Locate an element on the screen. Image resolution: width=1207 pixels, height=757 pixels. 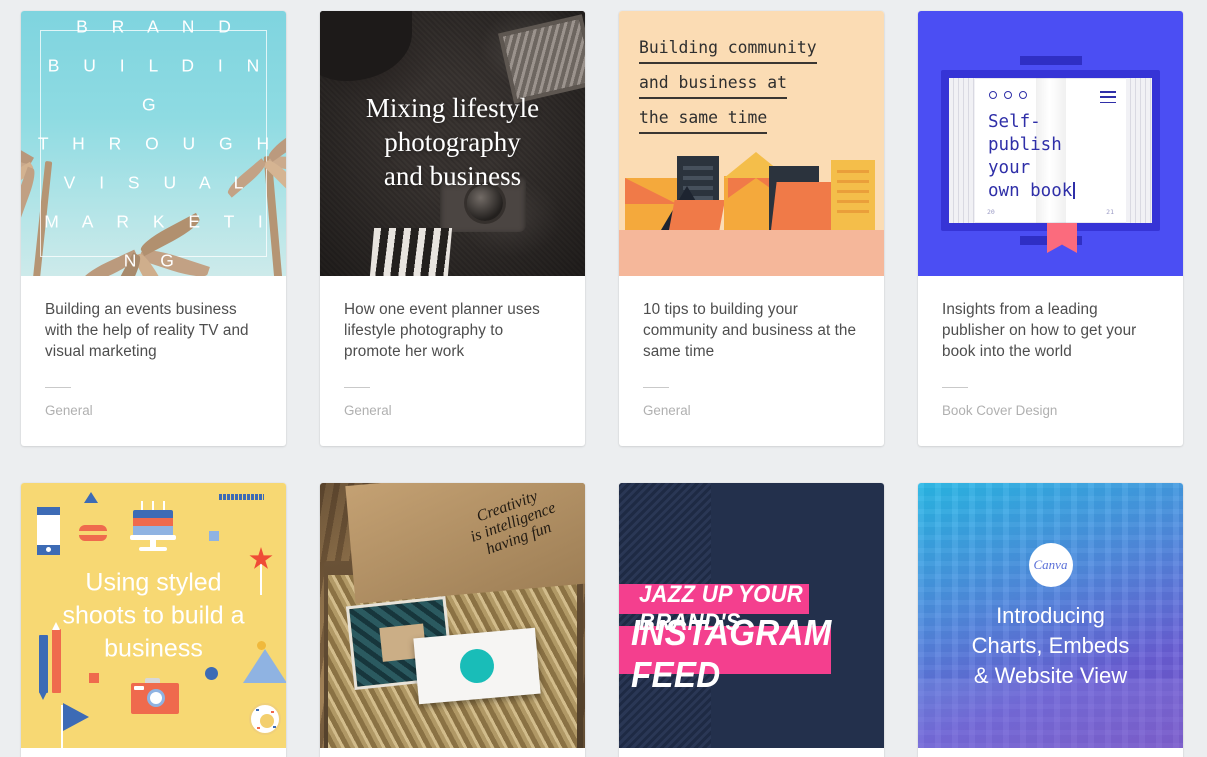
camera-icon is located at coordinates (155, 696).